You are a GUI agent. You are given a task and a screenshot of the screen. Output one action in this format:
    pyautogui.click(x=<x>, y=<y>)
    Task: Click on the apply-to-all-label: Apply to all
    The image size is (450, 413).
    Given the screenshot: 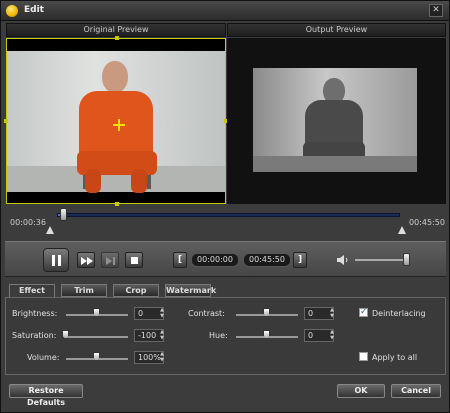 What is the action you would take?
    pyautogui.click(x=395, y=357)
    